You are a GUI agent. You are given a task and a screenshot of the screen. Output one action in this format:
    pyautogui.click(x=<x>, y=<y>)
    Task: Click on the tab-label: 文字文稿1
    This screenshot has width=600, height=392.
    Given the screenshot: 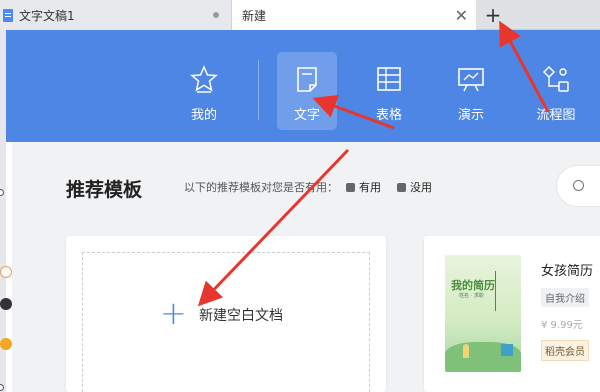 What is the action you would take?
    pyautogui.click(x=47, y=15)
    